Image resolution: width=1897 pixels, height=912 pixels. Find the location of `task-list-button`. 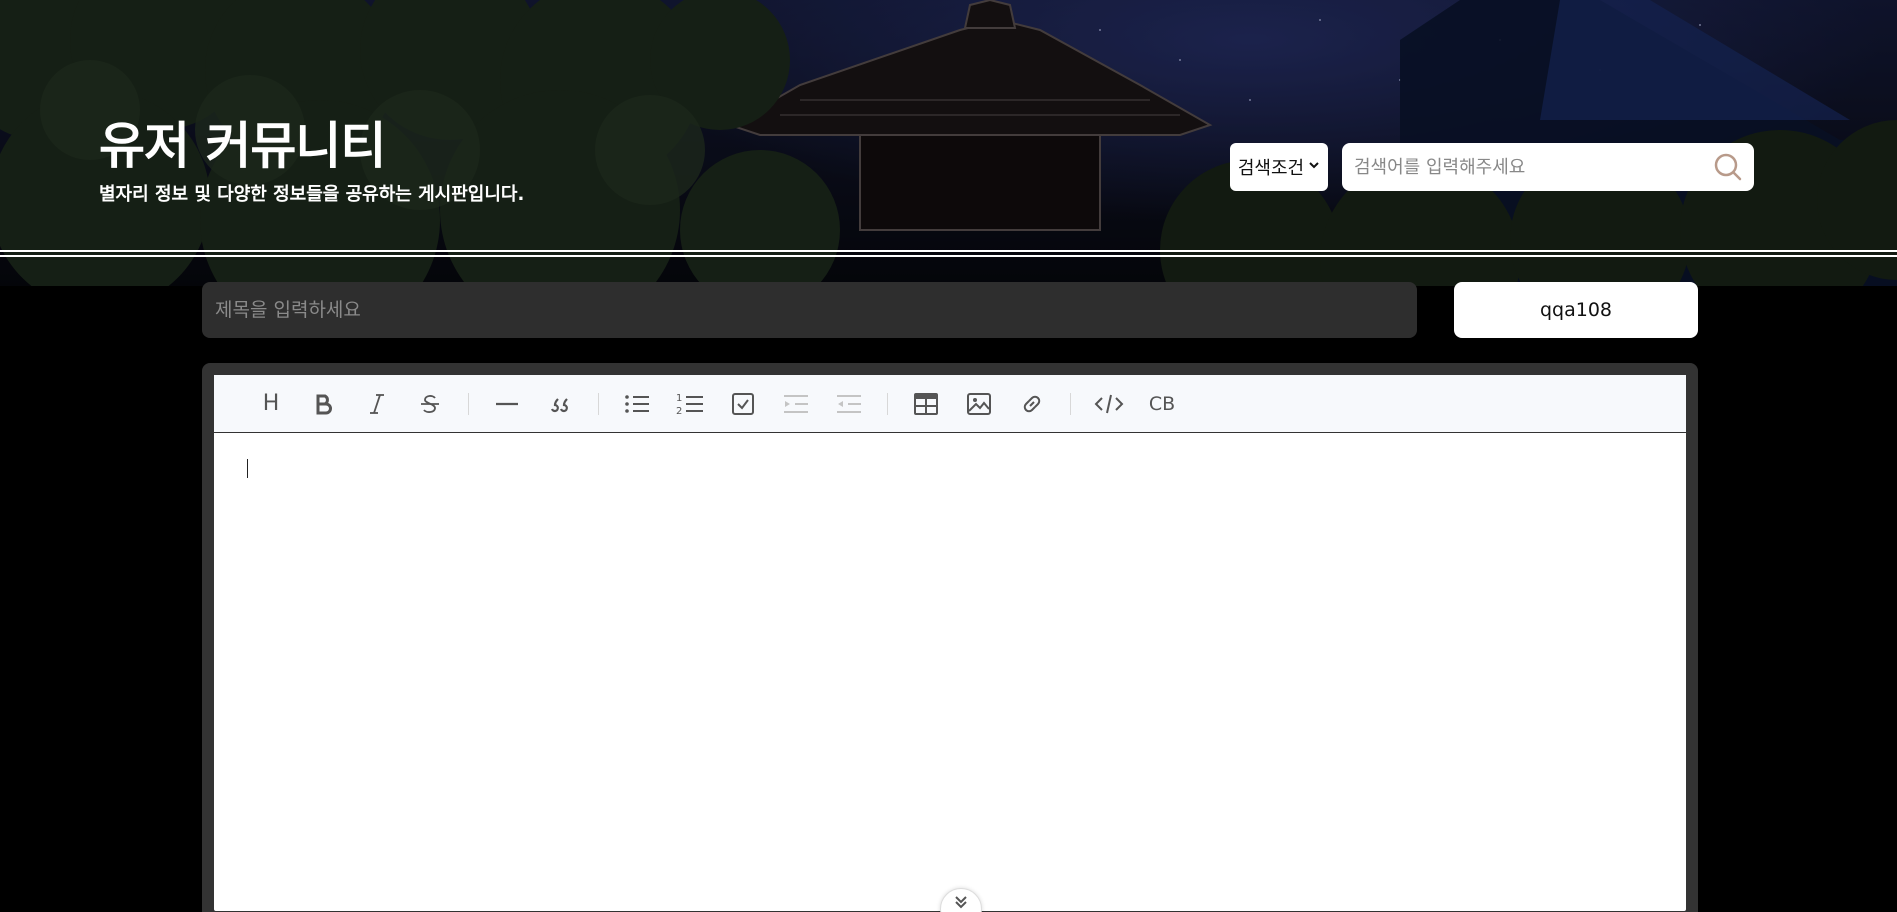

task-list-button is located at coordinates (743, 404).